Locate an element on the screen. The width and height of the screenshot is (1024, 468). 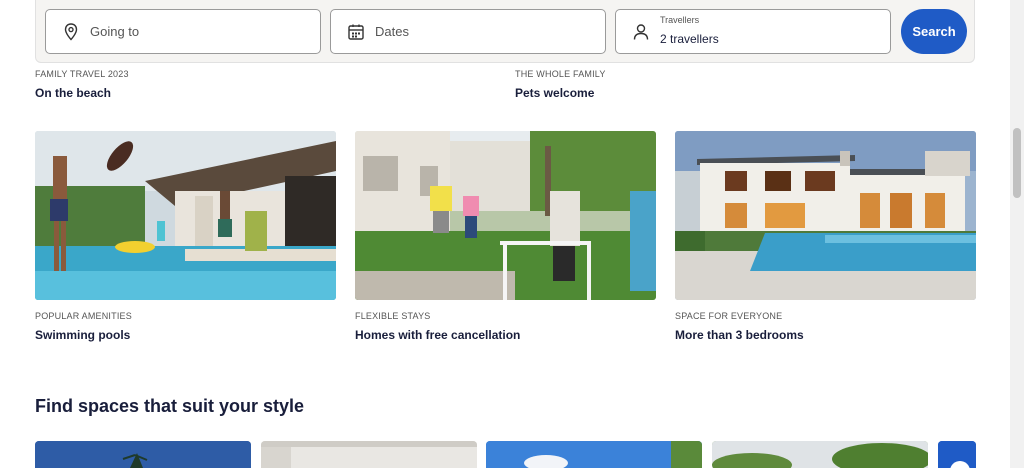
family-pool-photo is located at coordinates (185, 215).